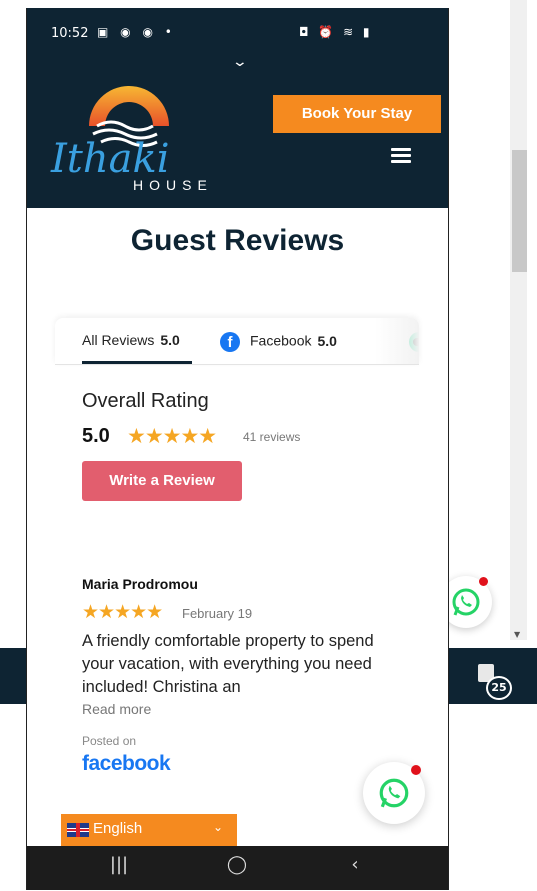 The image size is (537, 891). What do you see at coordinates (122, 612) in the screenshot?
I see `review-star-rating: ★★★★★` at bounding box center [122, 612].